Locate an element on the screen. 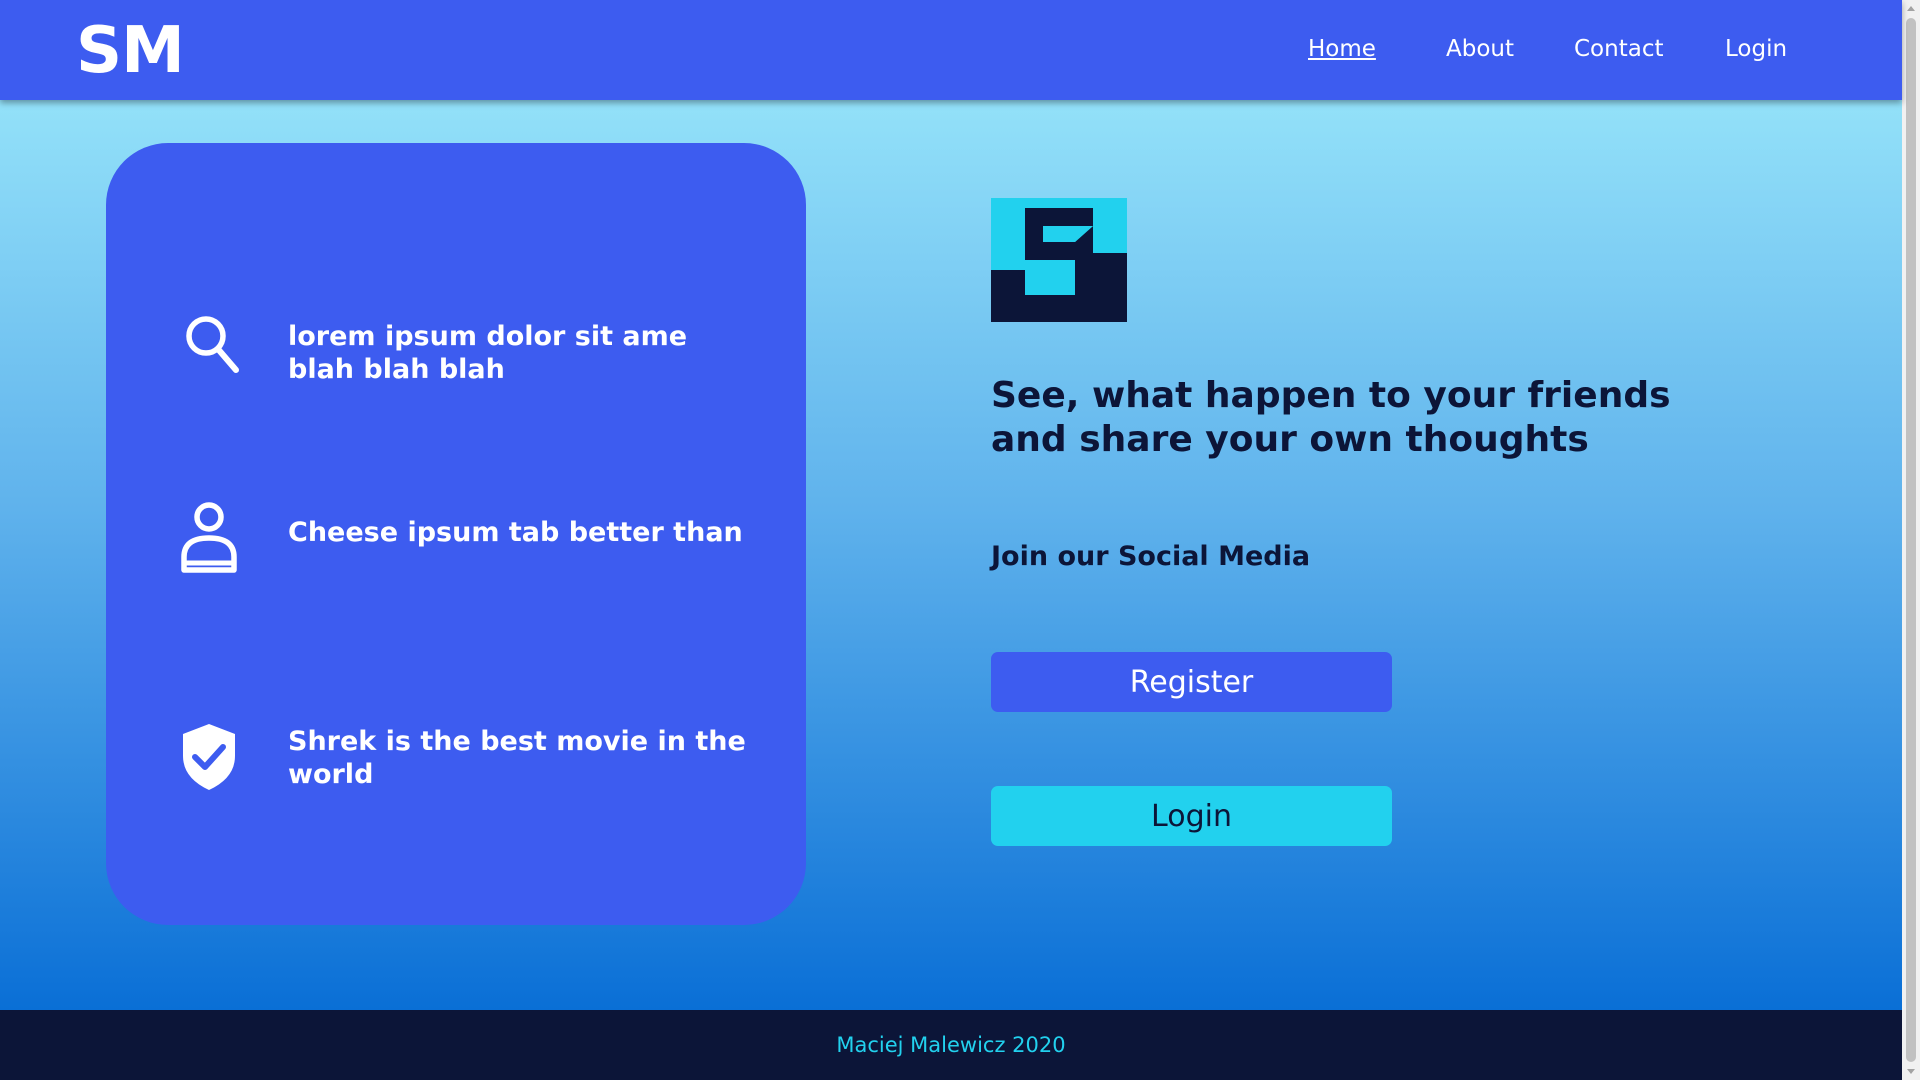  site-logo: SM is located at coordinates (130, 51).